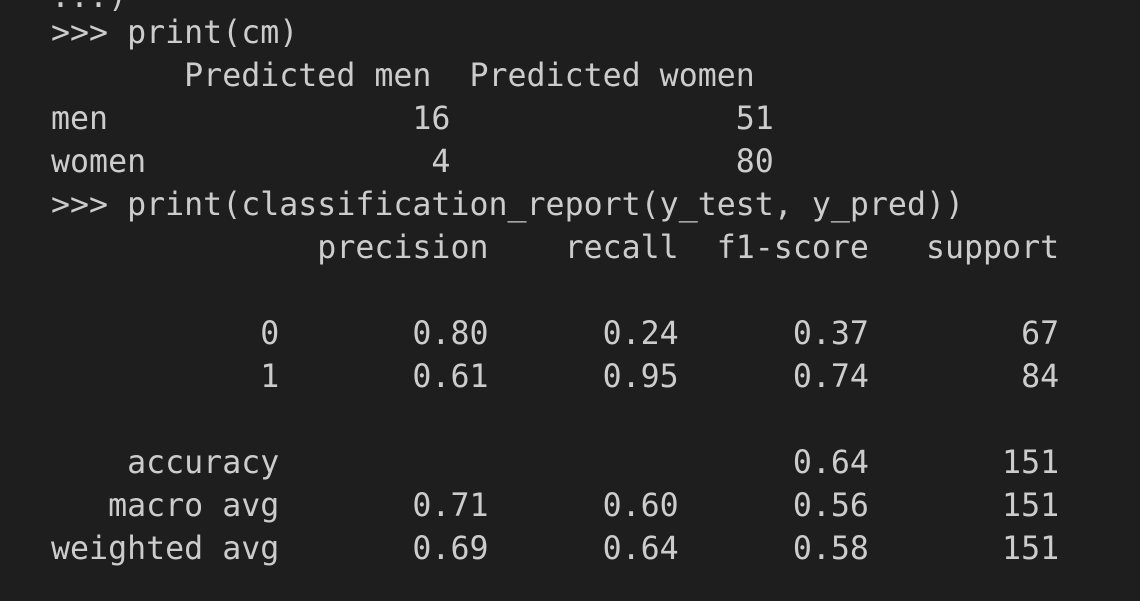  What do you see at coordinates (555, 334) in the screenshot?
I see `report-row-class-0: 0 0.80 0.24 0.37 67` at bounding box center [555, 334].